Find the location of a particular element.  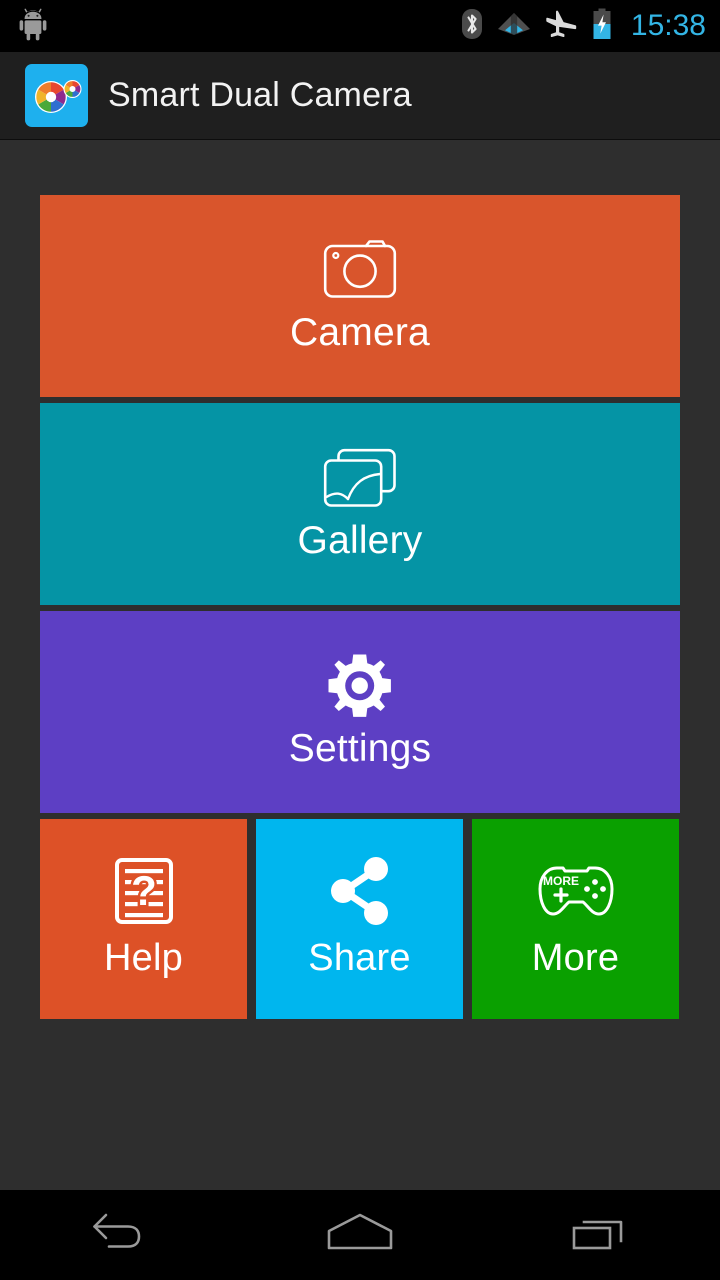

photos-stack-icon is located at coordinates (360, 478).